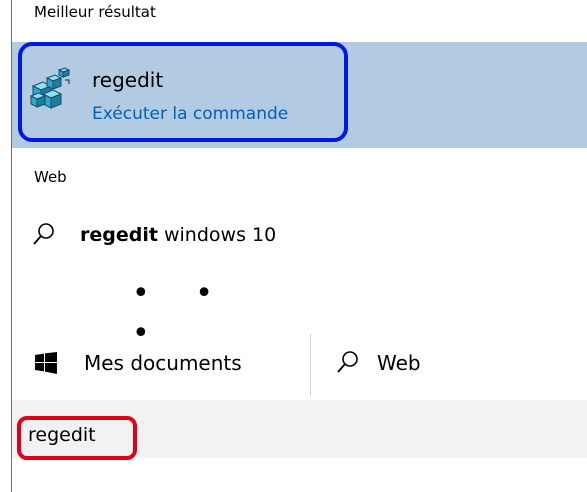 The width and height of the screenshot is (587, 492). What do you see at coordinates (299, 236) in the screenshot?
I see `web-suggestion: regedit windows 10` at bounding box center [299, 236].